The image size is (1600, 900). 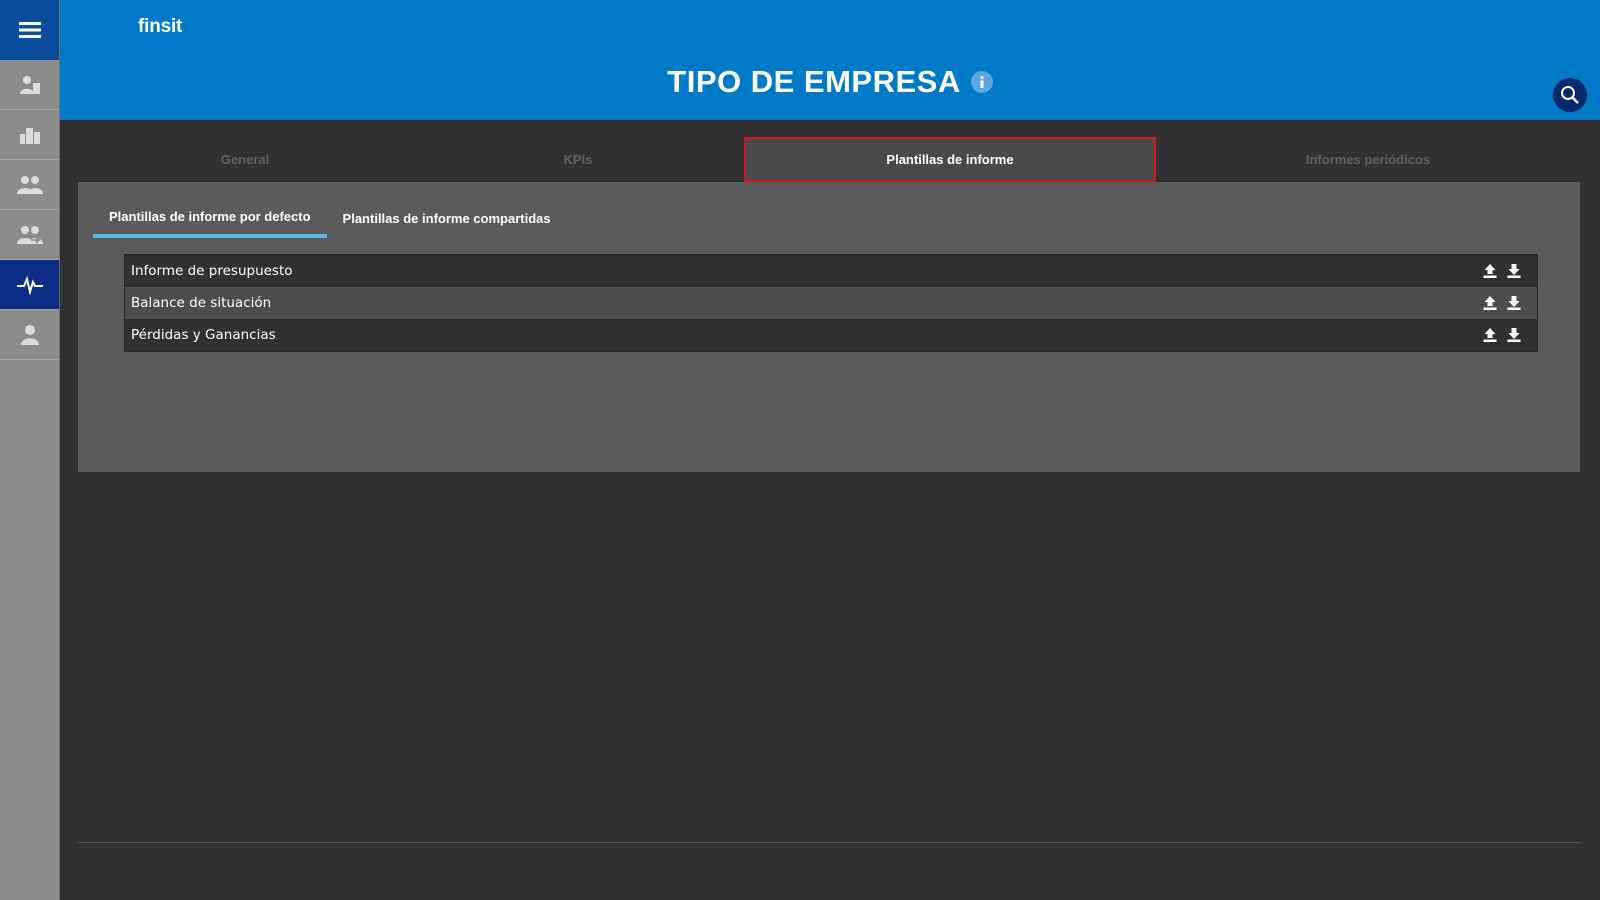 I want to click on pulse-icon, so click(x=29, y=285).